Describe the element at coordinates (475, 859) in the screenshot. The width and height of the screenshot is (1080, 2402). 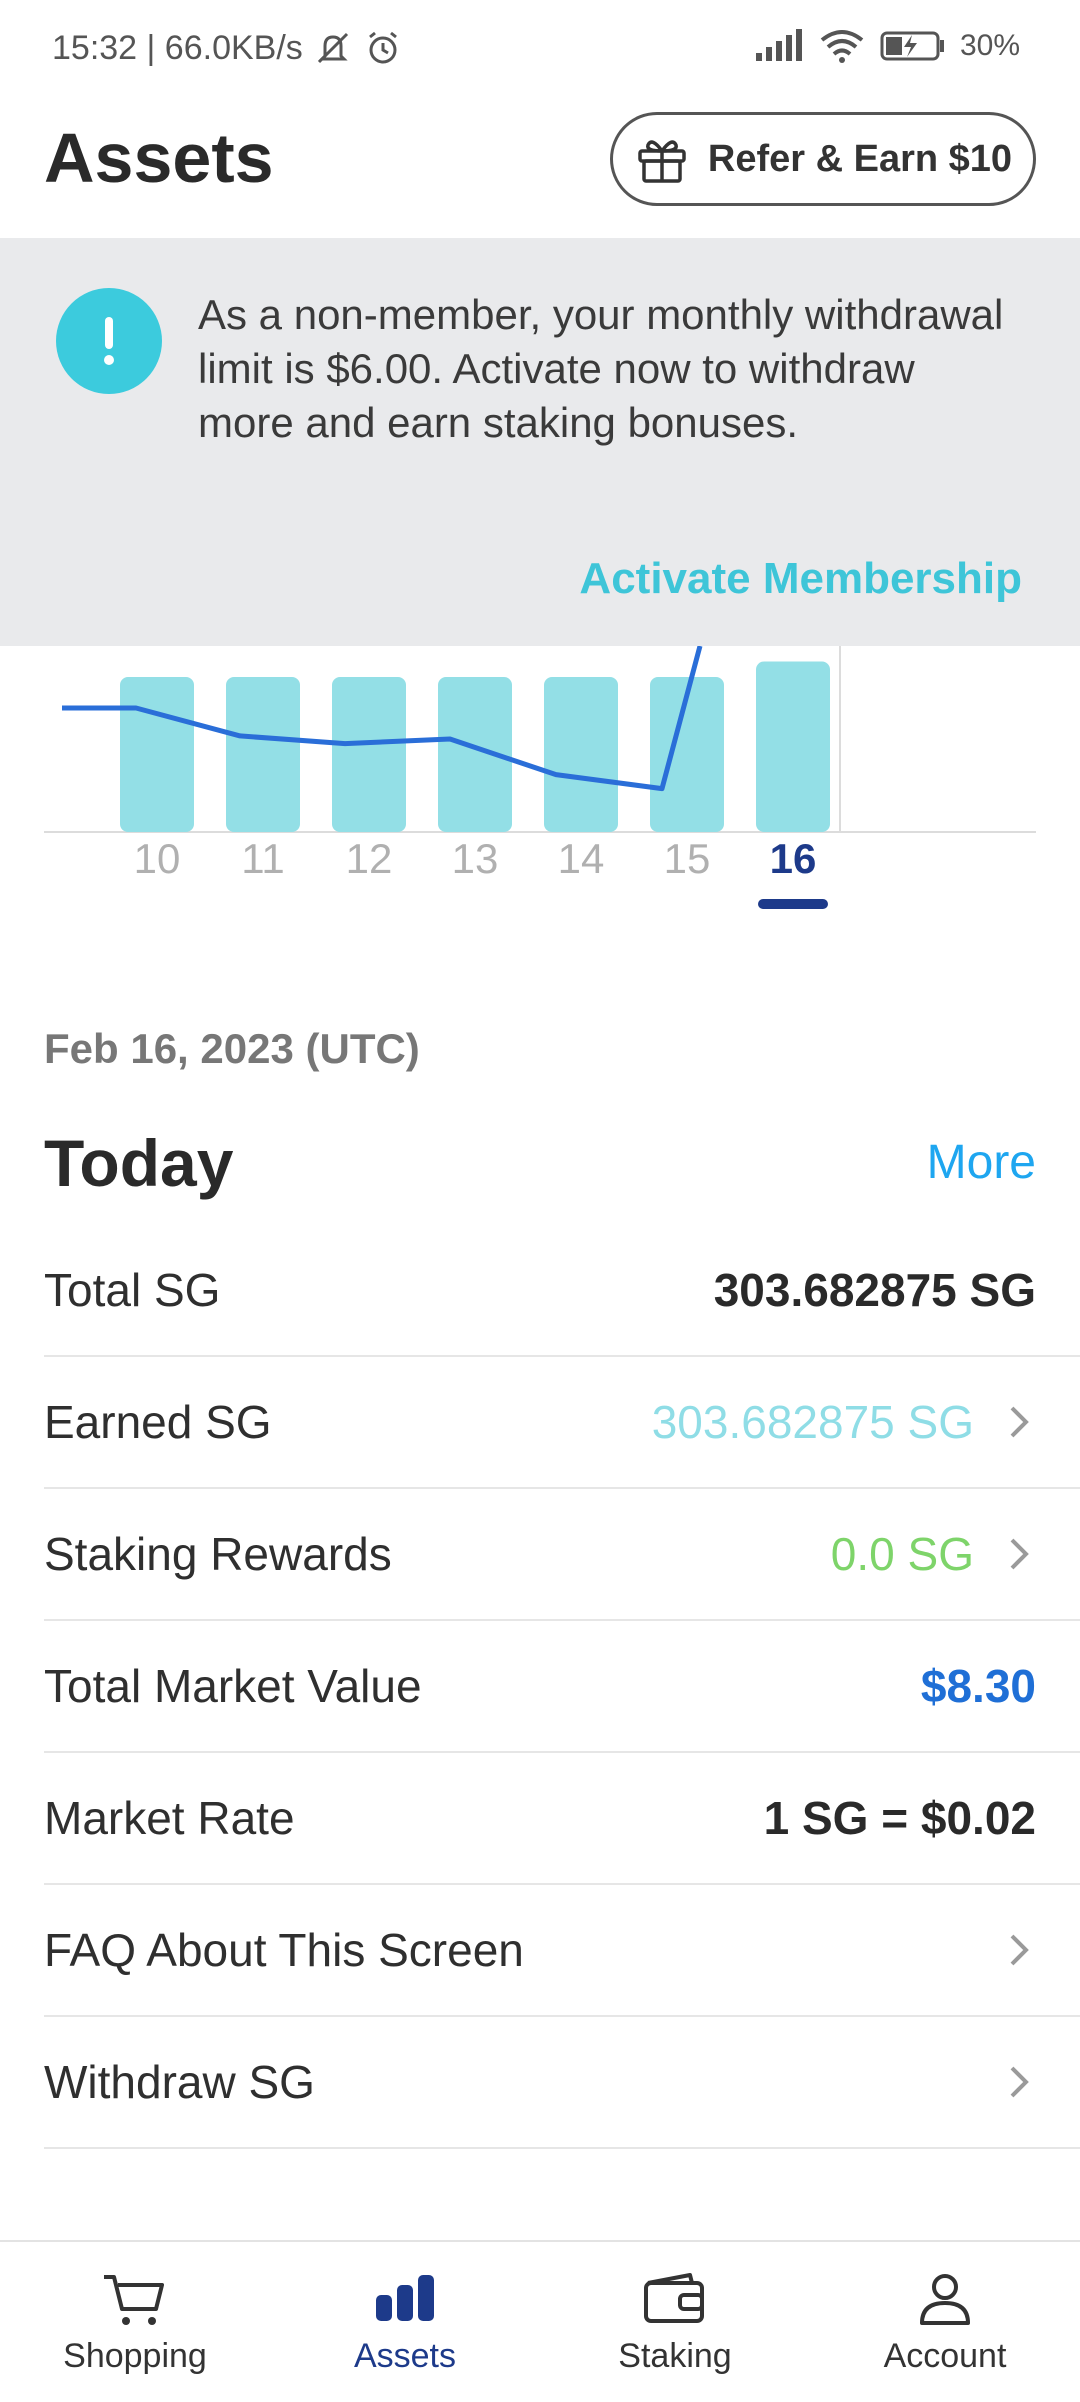
I see `chart-tick-label-13: 13` at that location.